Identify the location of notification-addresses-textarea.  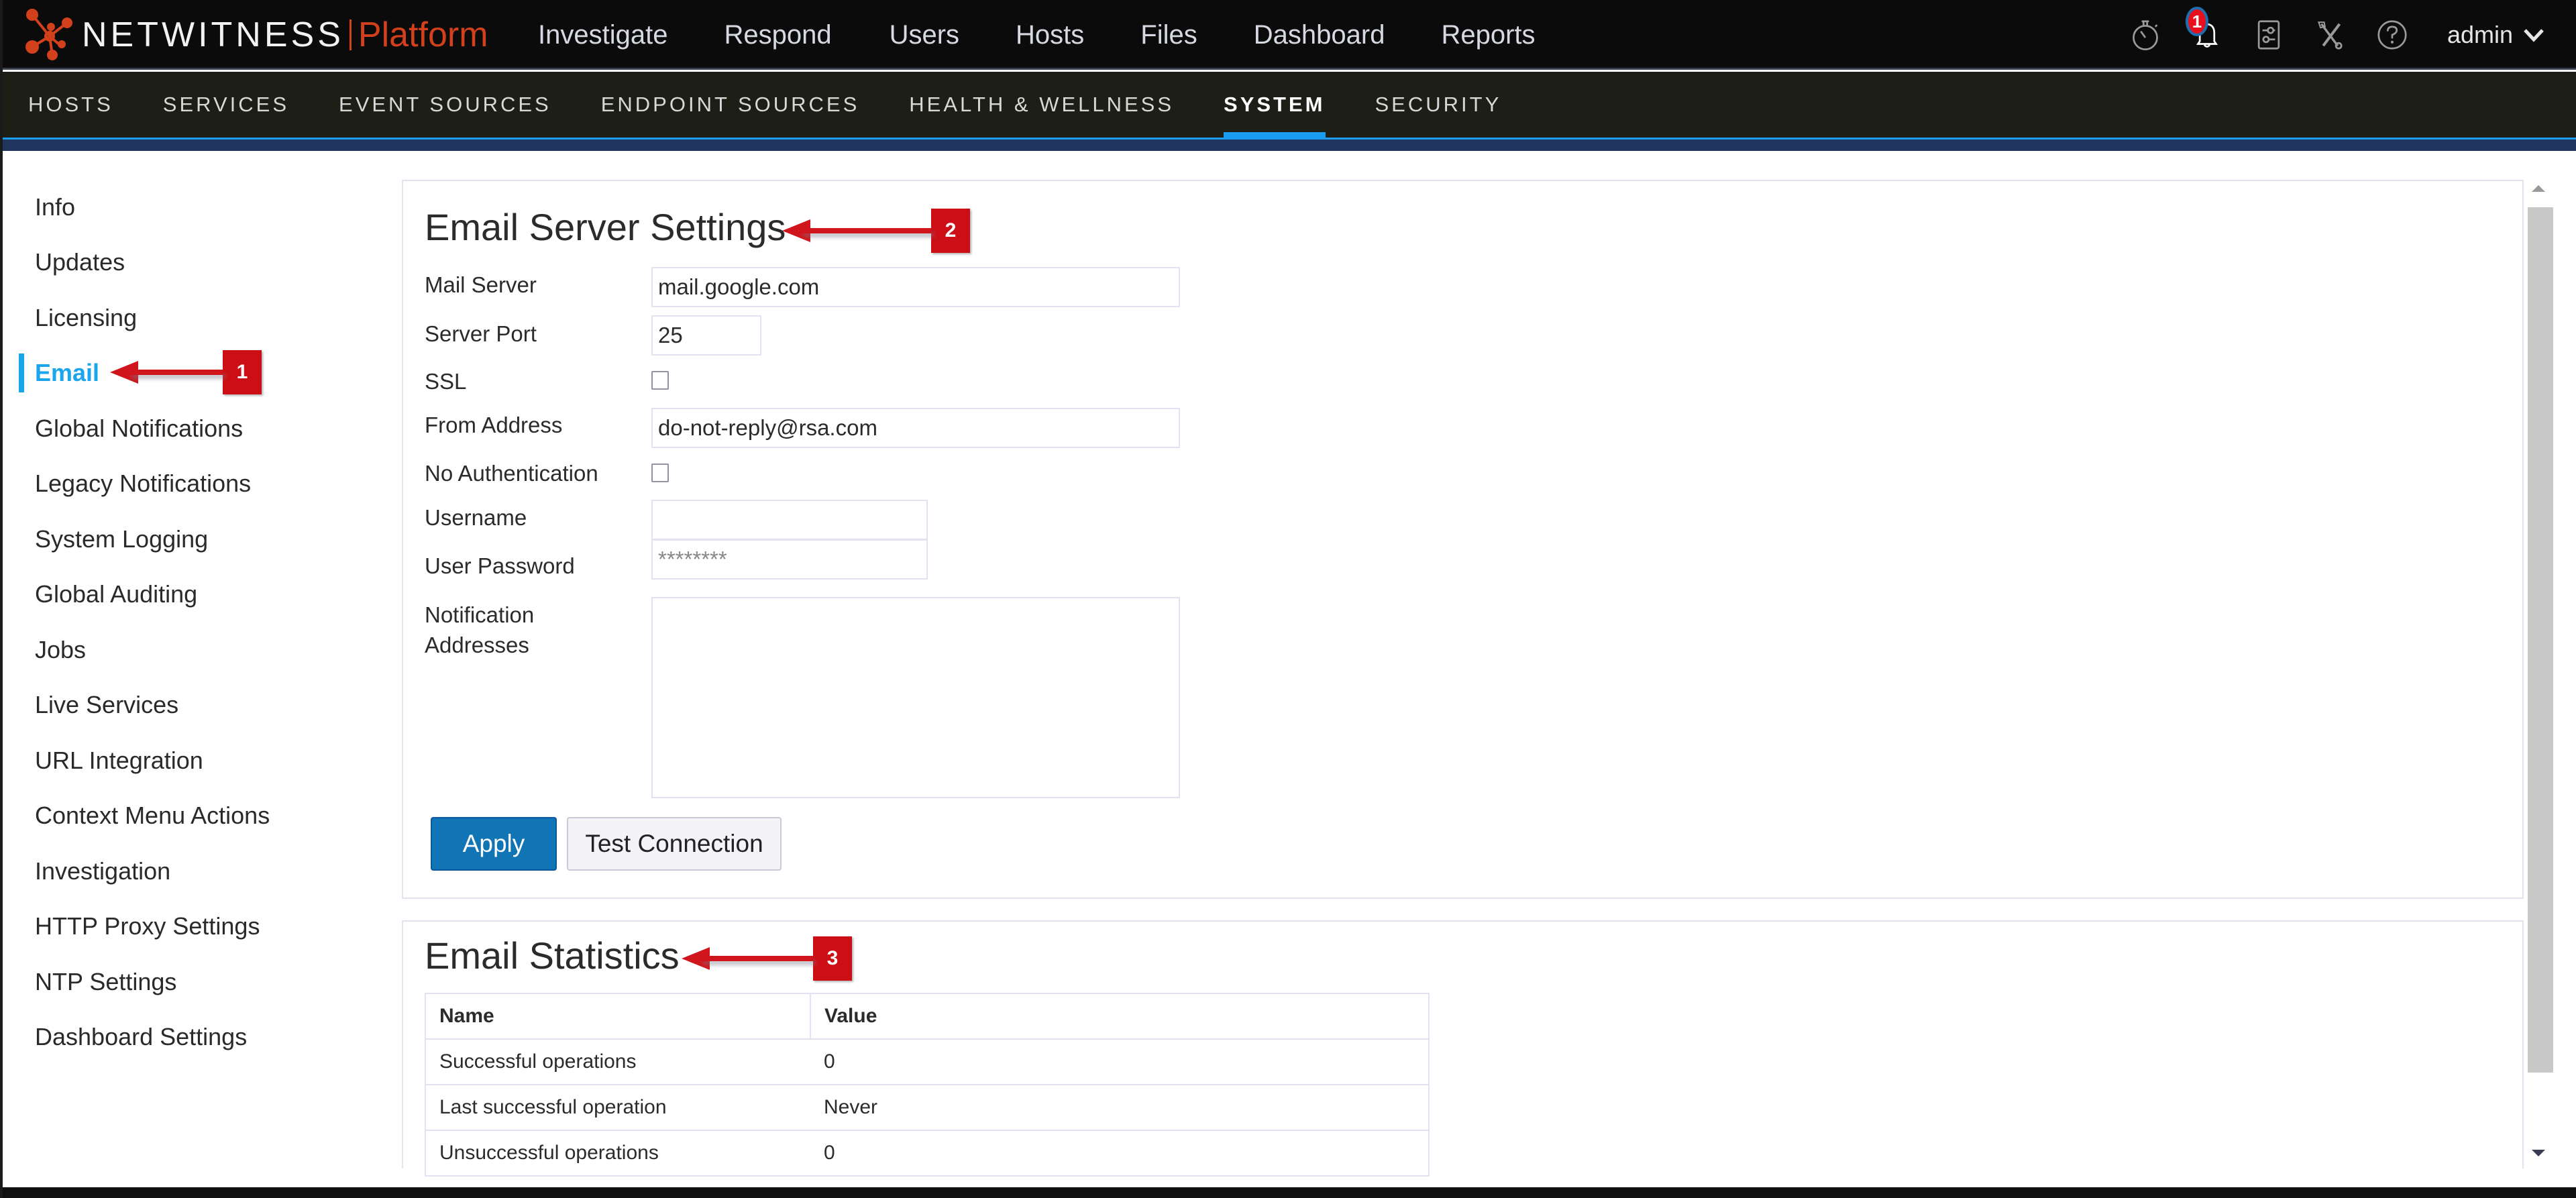
(915, 697).